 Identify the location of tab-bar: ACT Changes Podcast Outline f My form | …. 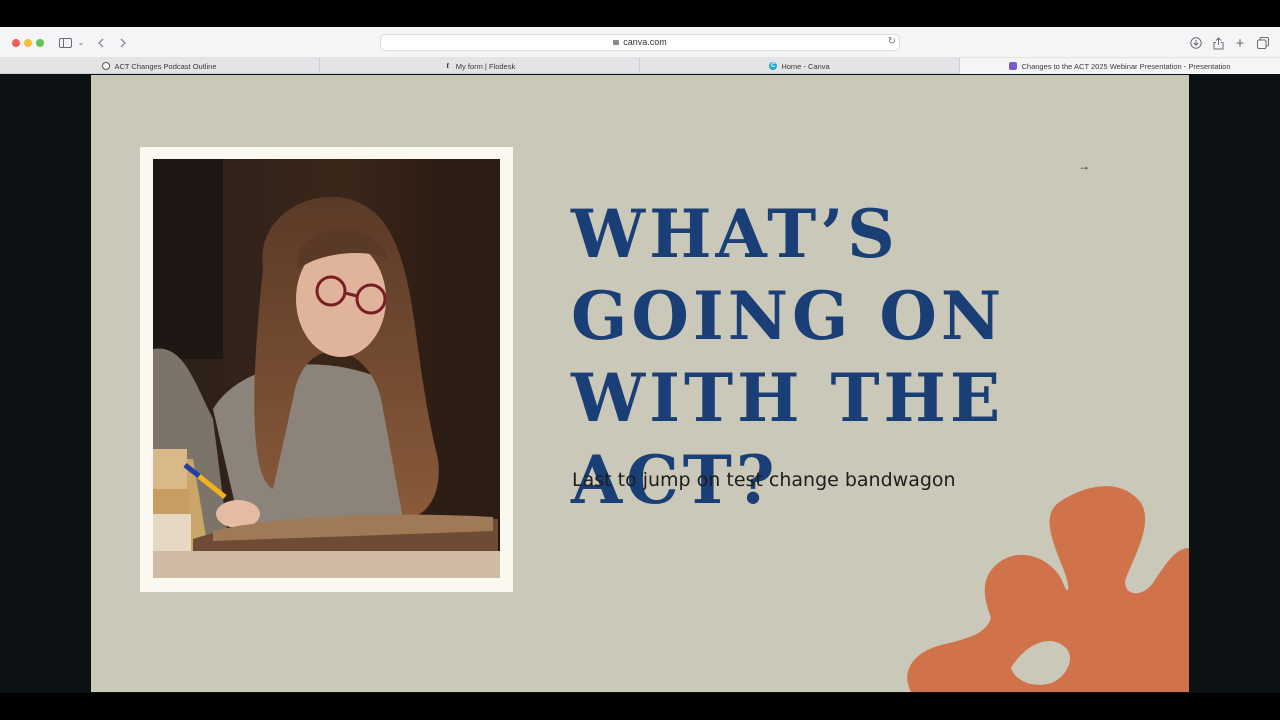
(640, 66).